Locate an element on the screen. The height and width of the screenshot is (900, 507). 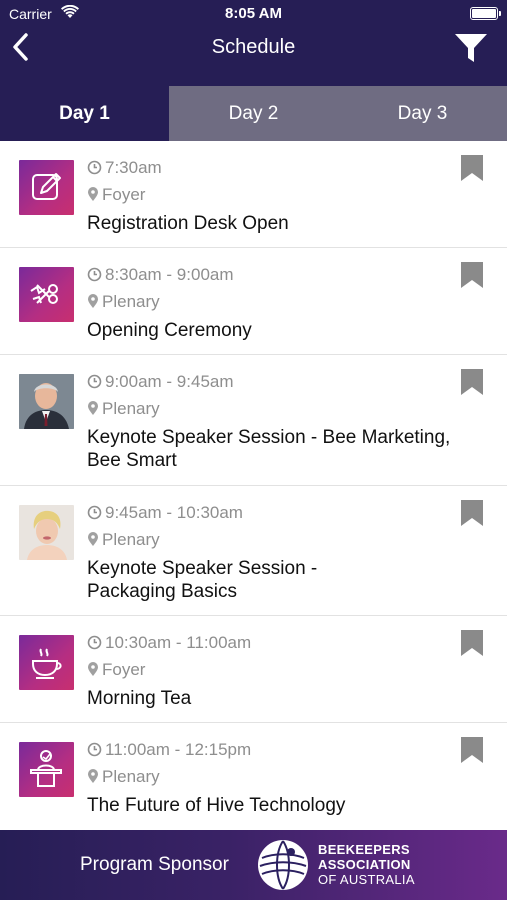
session-time: 9:00am - 9:45am is located at coordinates (160, 383).